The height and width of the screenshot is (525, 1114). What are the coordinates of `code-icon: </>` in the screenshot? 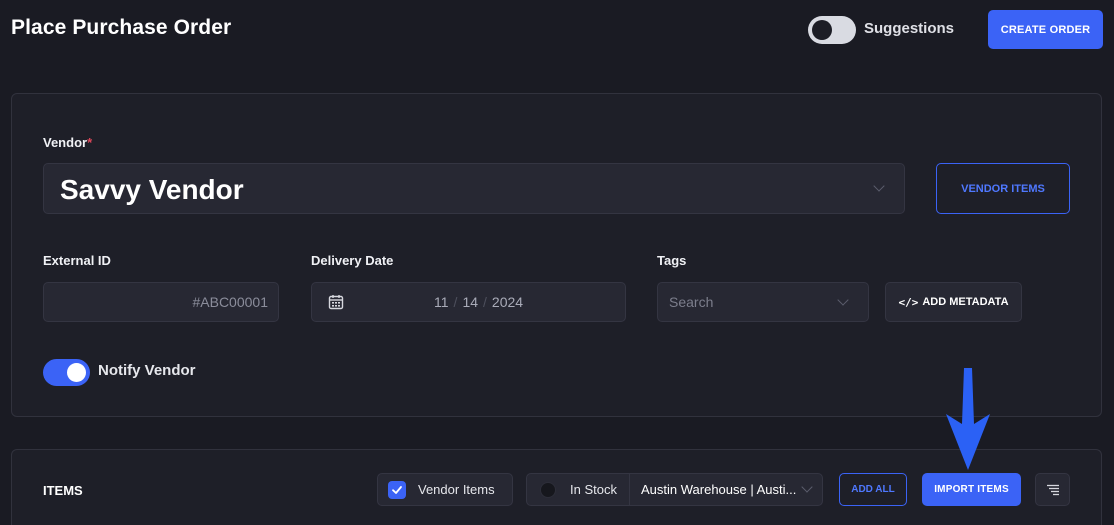 It's located at (908, 302).